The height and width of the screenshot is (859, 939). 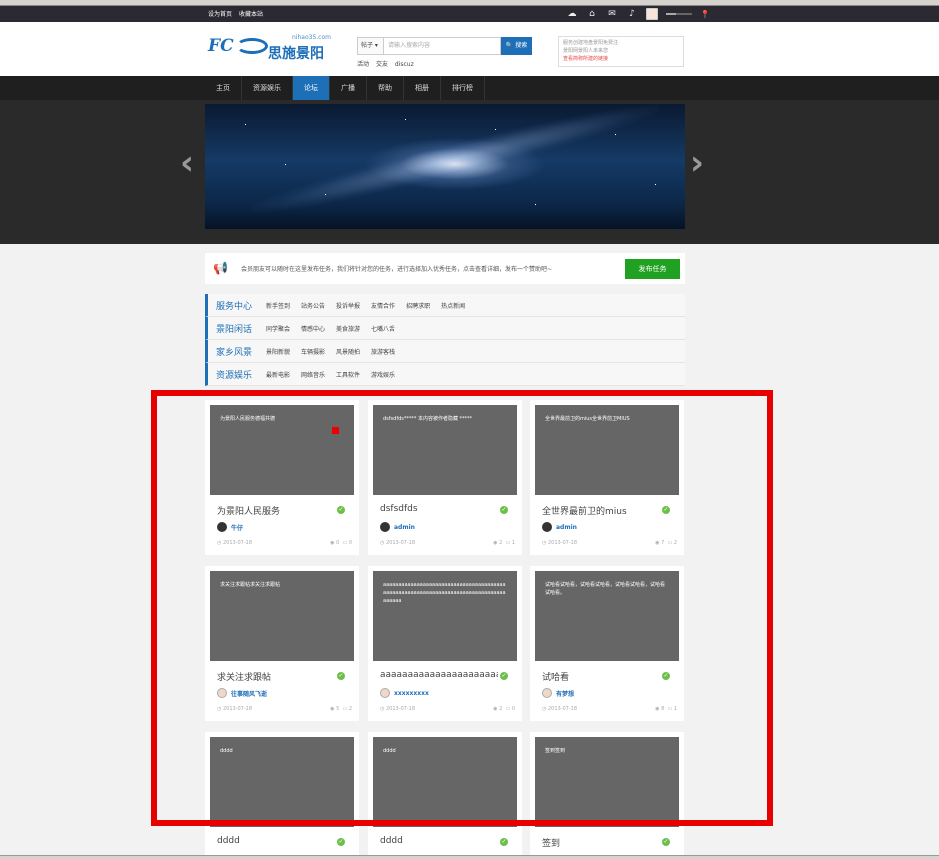 I want to click on check-icon: ✓, so click(x=341, y=676).